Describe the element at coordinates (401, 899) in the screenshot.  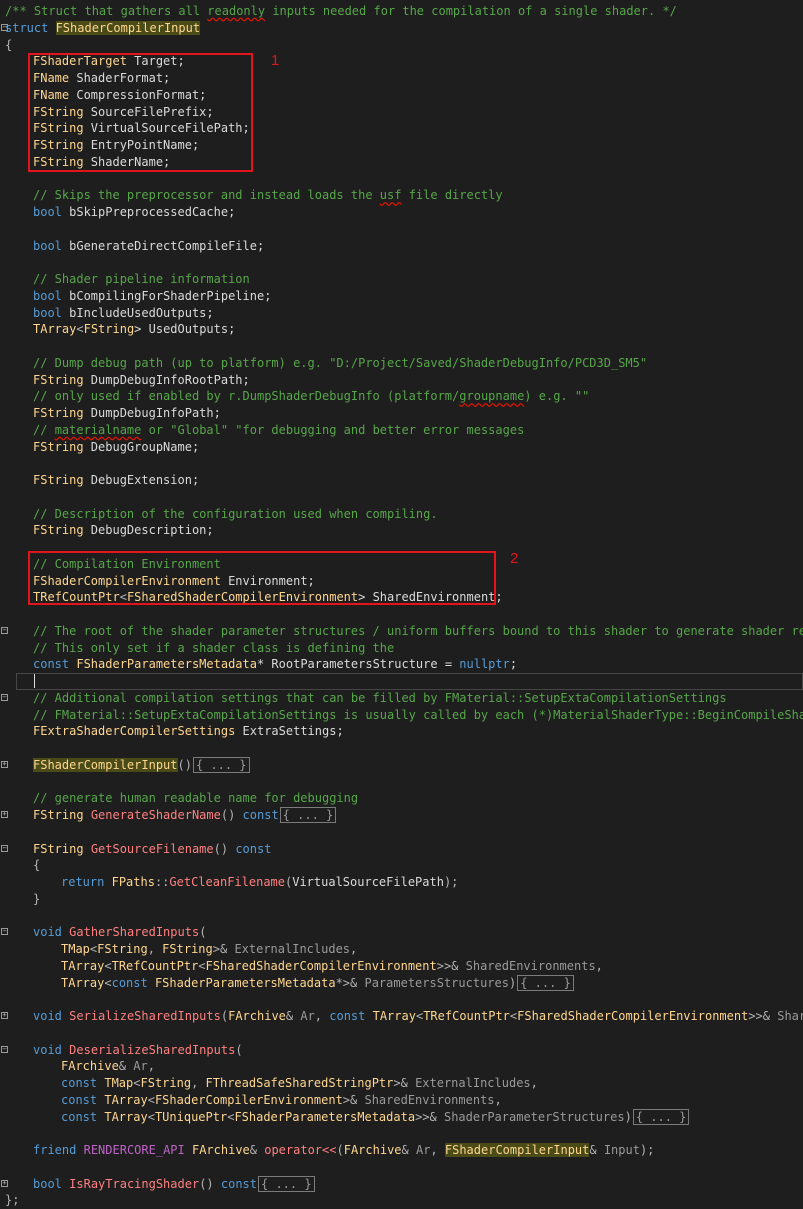
I see `code-line: }` at that location.